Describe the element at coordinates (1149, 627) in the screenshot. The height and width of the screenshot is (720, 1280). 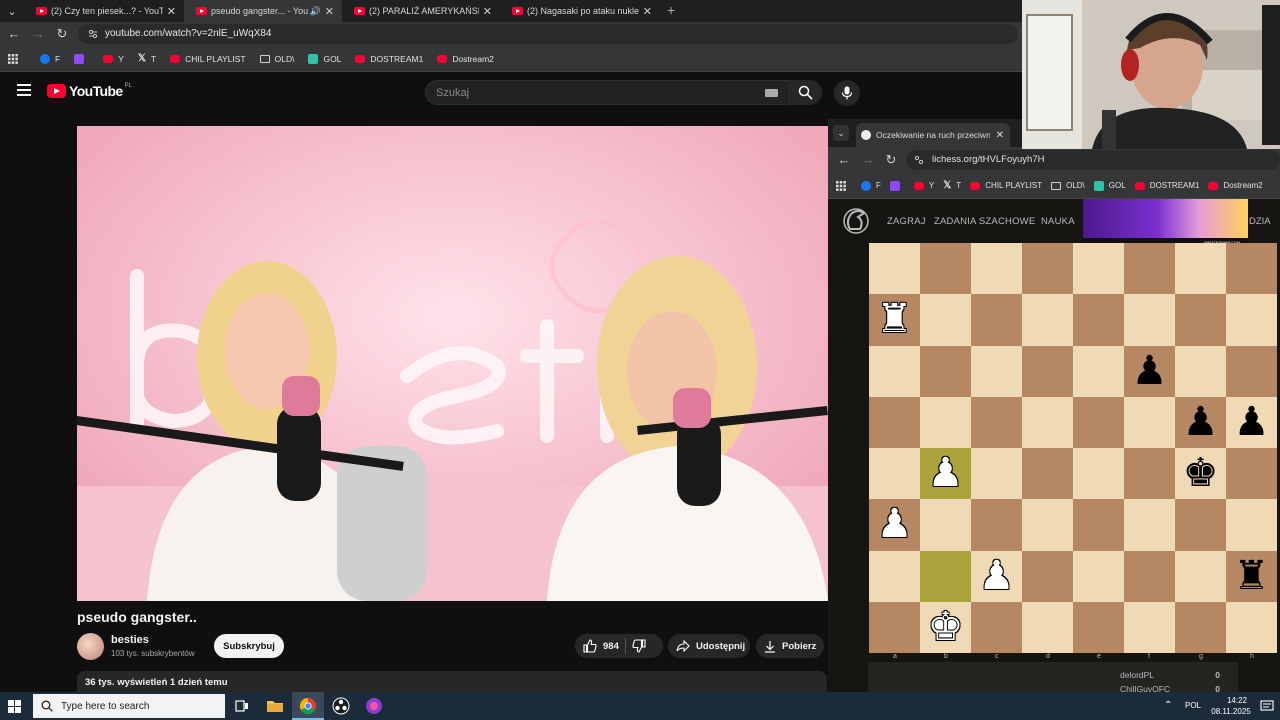
I see `board-square-f1` at that location.